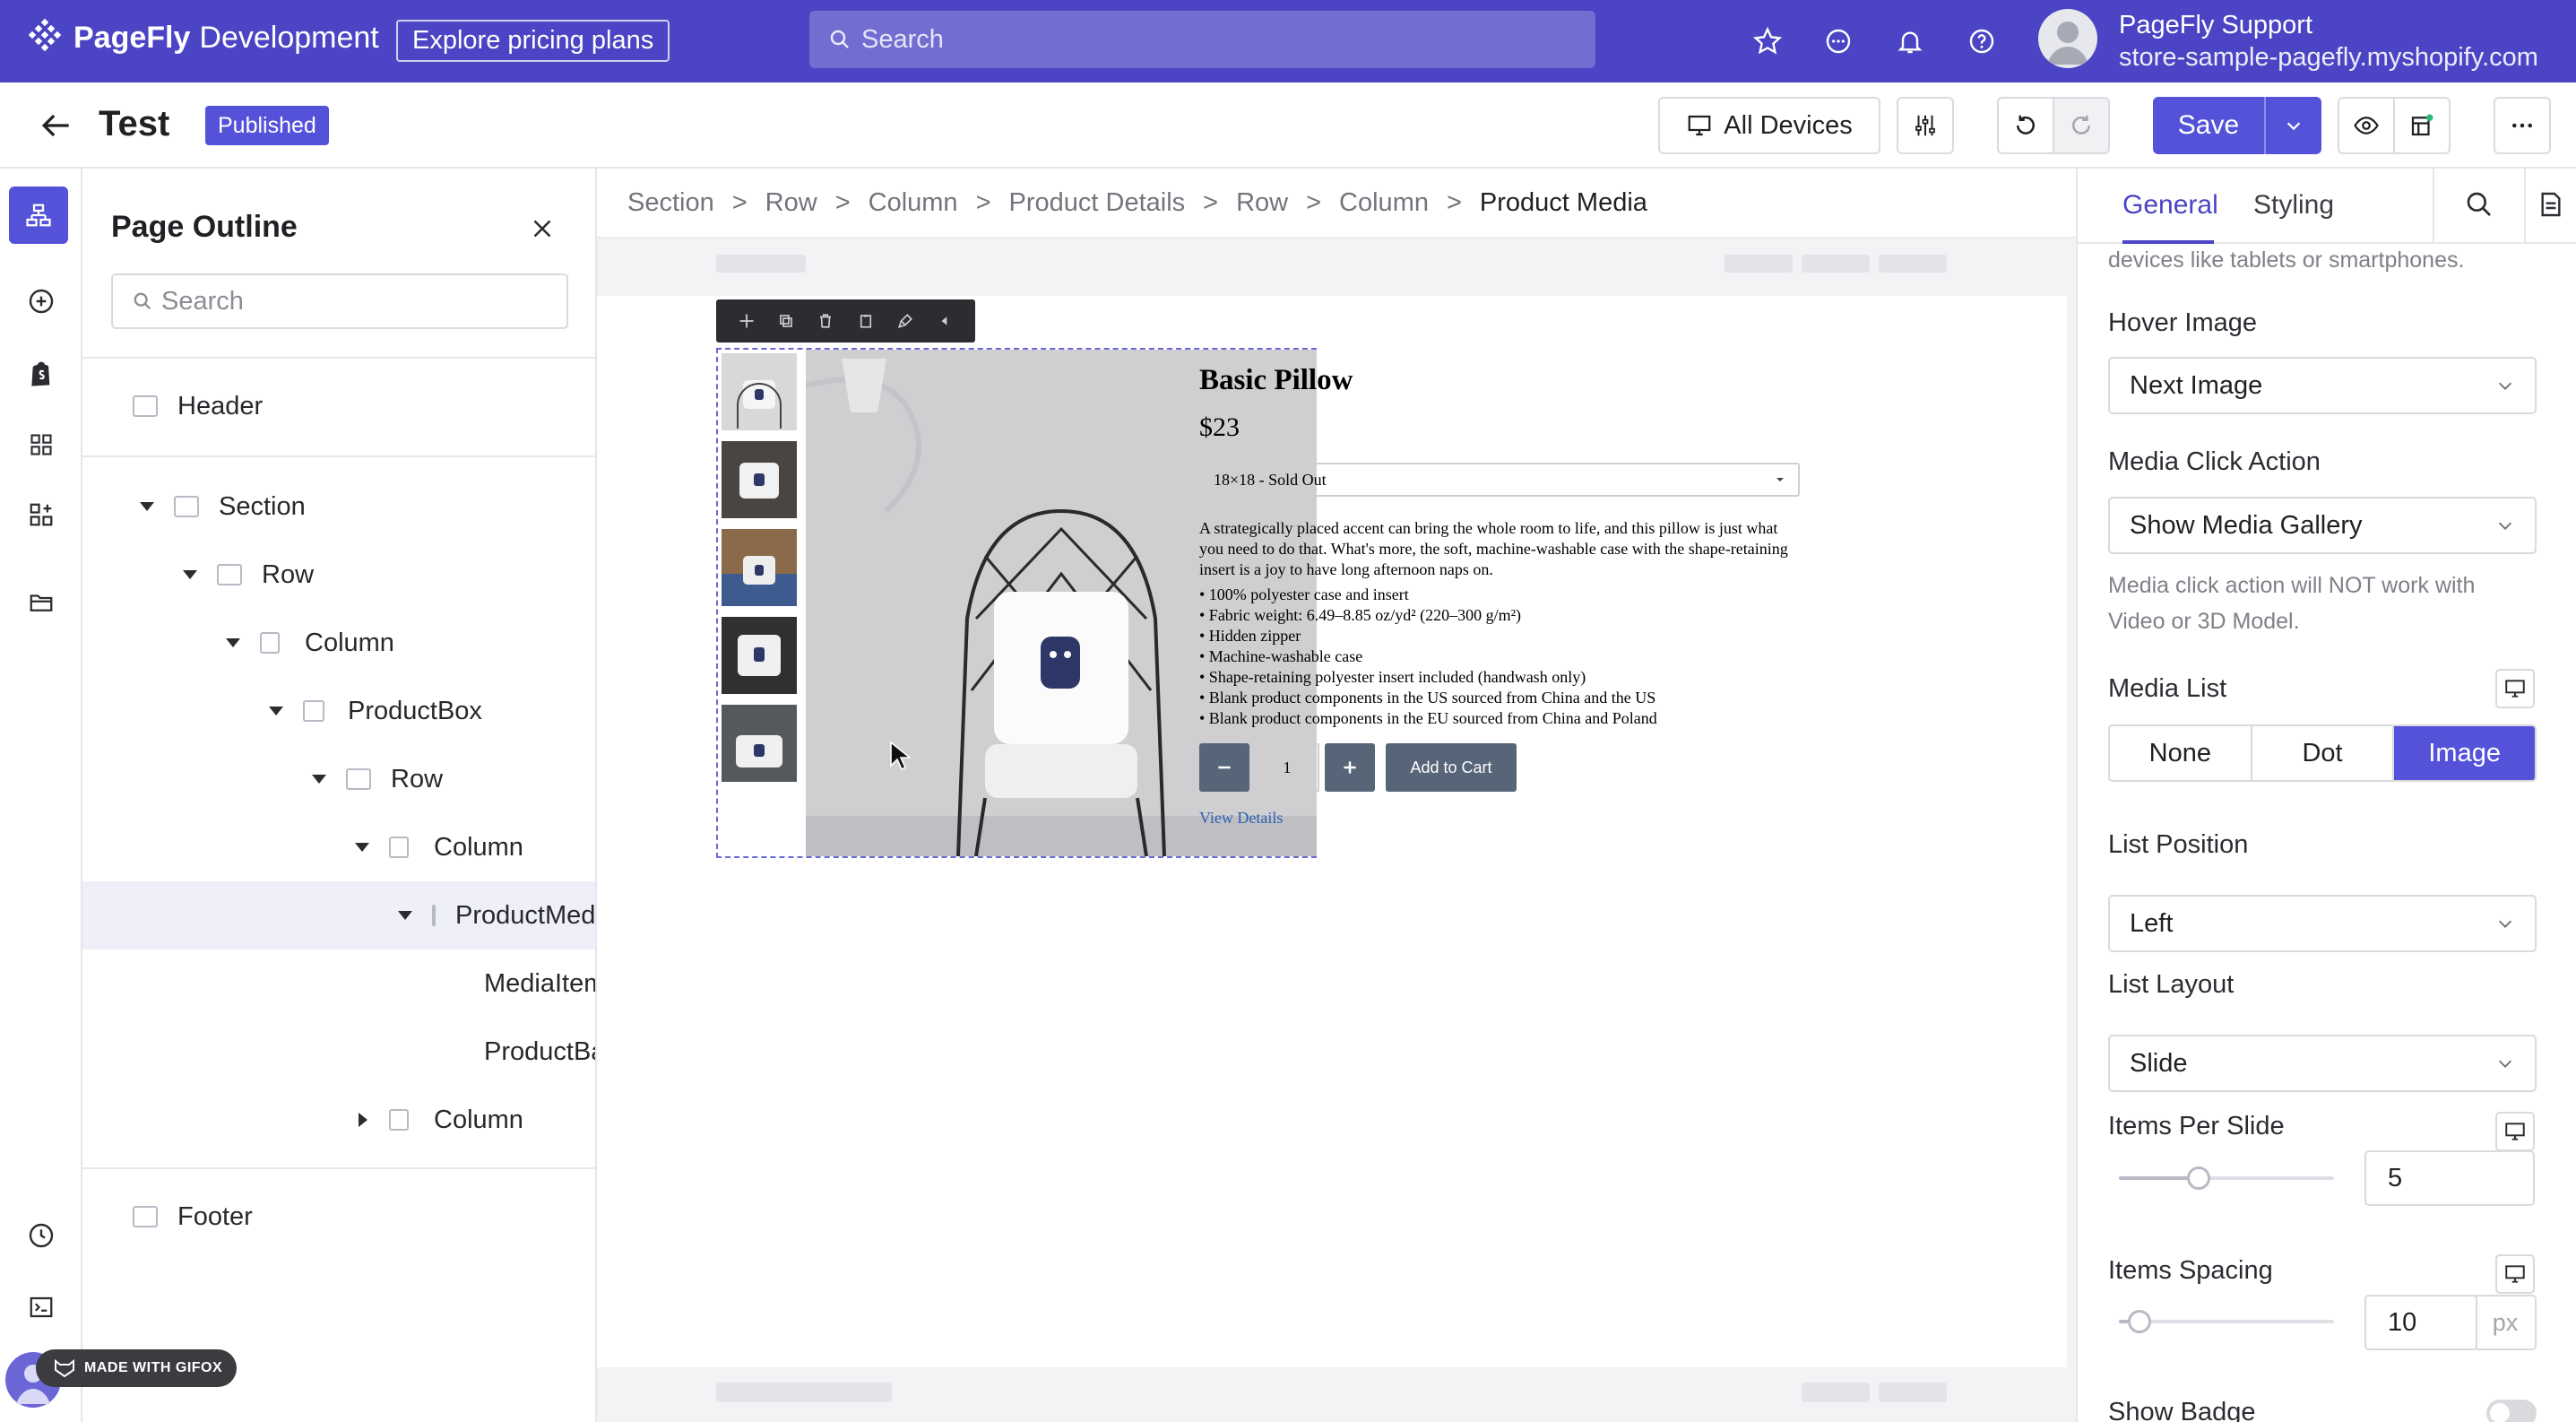 The image size is (2576, 1422). Describe the element at coordinates (363, 1120) in the screenshot. I see `caret-right-icon` at that location.